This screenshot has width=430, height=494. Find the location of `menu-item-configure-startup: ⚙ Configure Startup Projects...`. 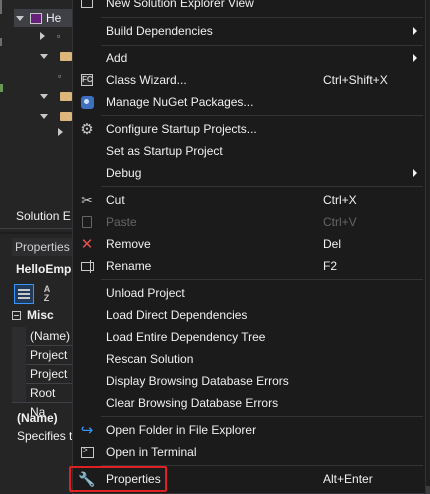

menu-item-configure-startup: ⚙ Configure Startup Projects... is located at coordinates (249, 129).